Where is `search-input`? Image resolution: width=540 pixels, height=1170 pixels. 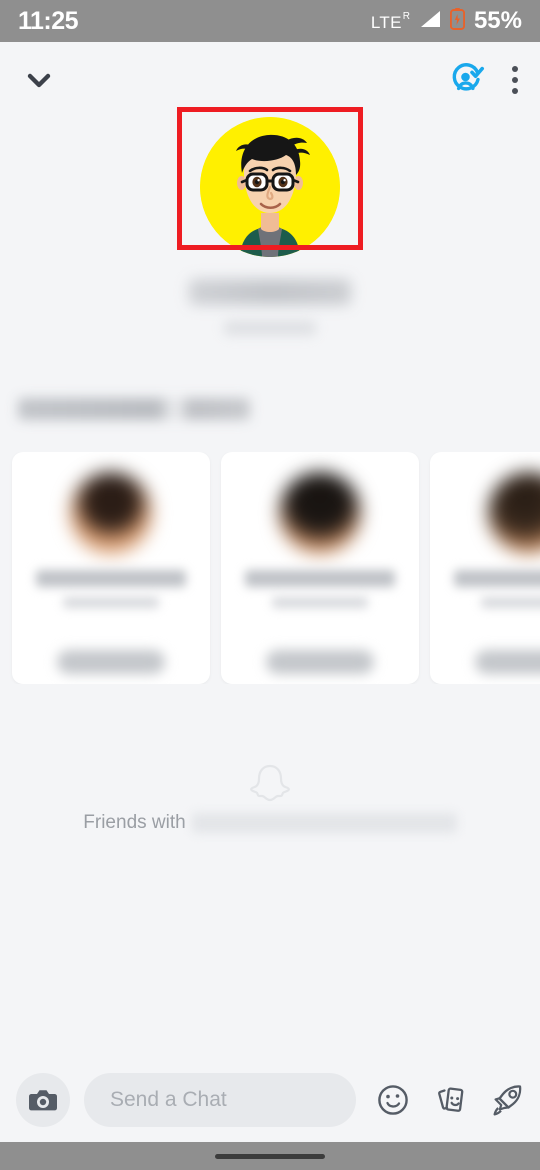
search-input is located at coordinates (220, 1100).